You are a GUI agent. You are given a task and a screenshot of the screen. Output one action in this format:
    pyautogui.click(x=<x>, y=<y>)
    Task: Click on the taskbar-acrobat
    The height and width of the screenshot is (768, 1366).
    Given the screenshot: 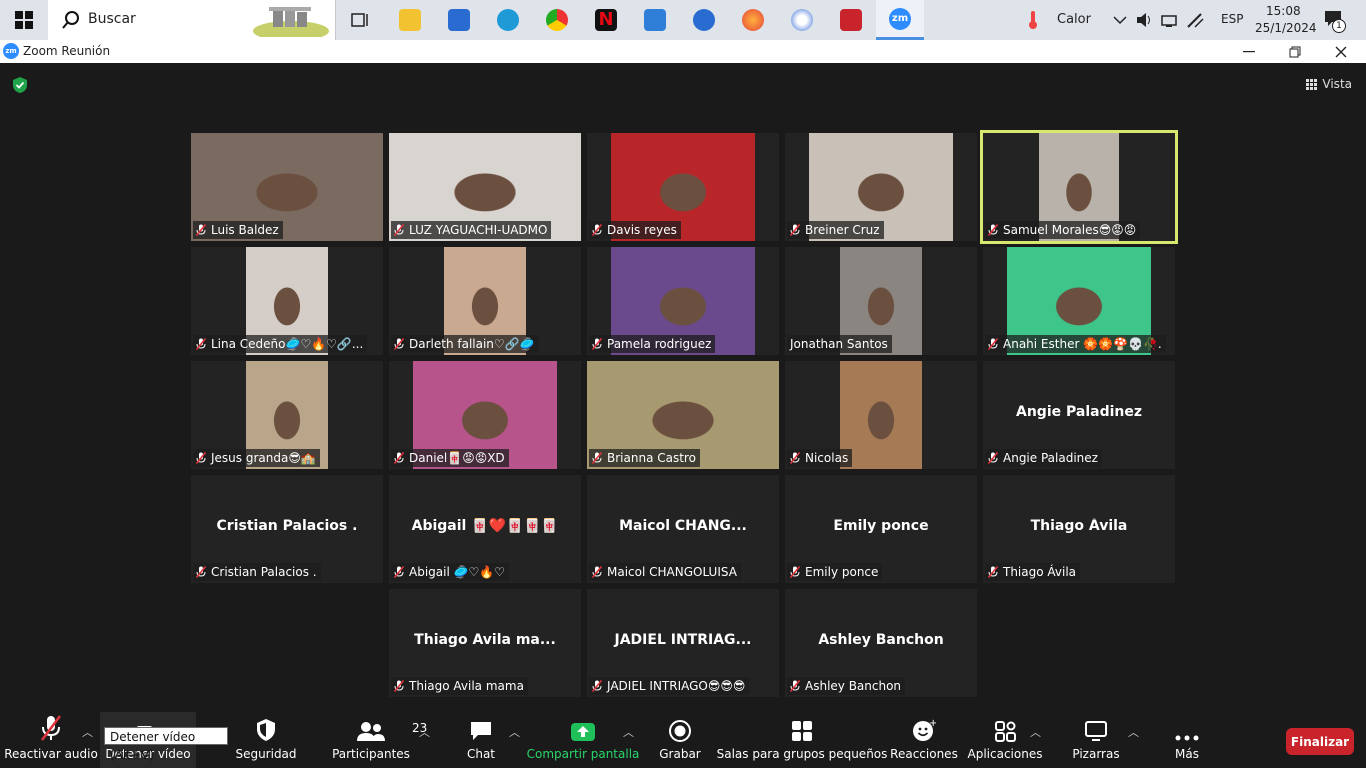 What is the action you would take?
    pyautogui.click(x=851, y=20)
    